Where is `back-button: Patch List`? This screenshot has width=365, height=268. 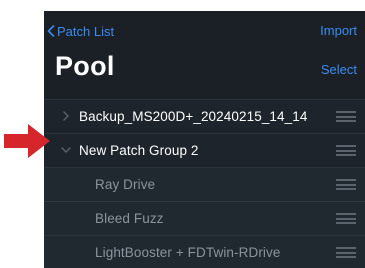
back-button: Patch List is located at coordinates (80, 31).